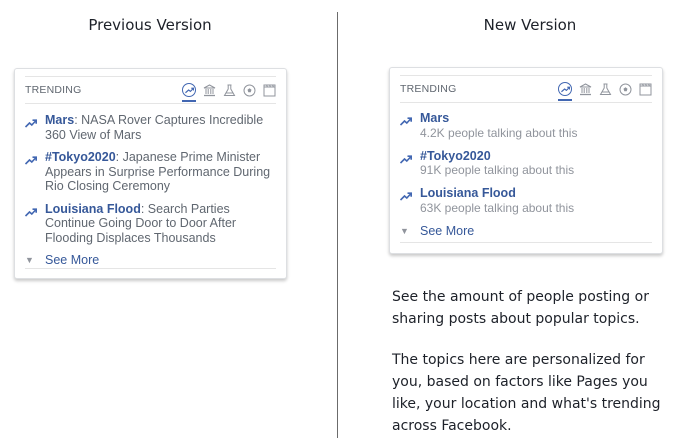 This screenshot has width=680, height=447. I want to click on talking-count: 4.2K people talking about this, so click(499, 132).